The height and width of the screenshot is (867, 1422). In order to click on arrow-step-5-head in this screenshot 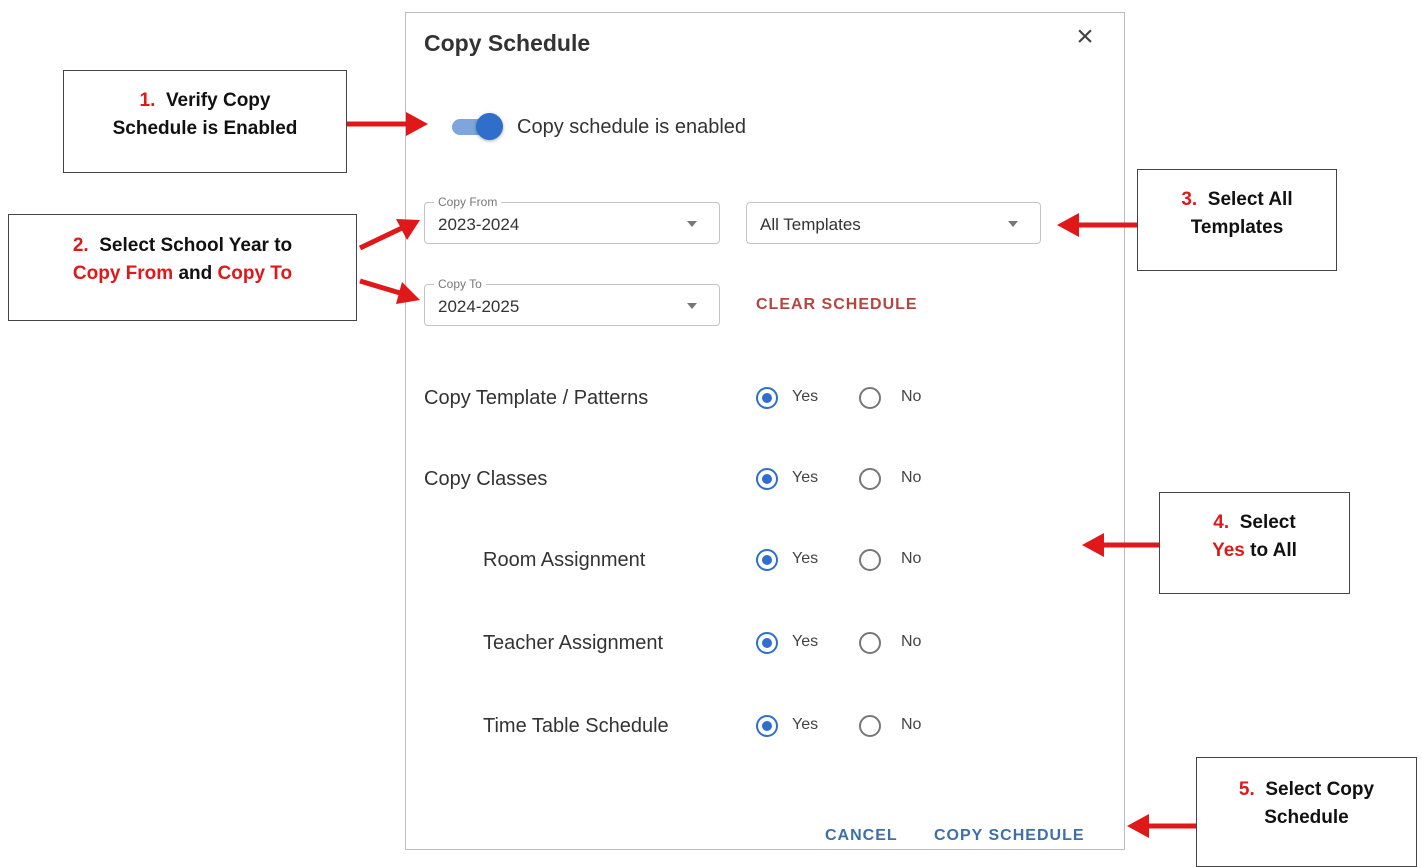, I will do `click(1138, 826)`.